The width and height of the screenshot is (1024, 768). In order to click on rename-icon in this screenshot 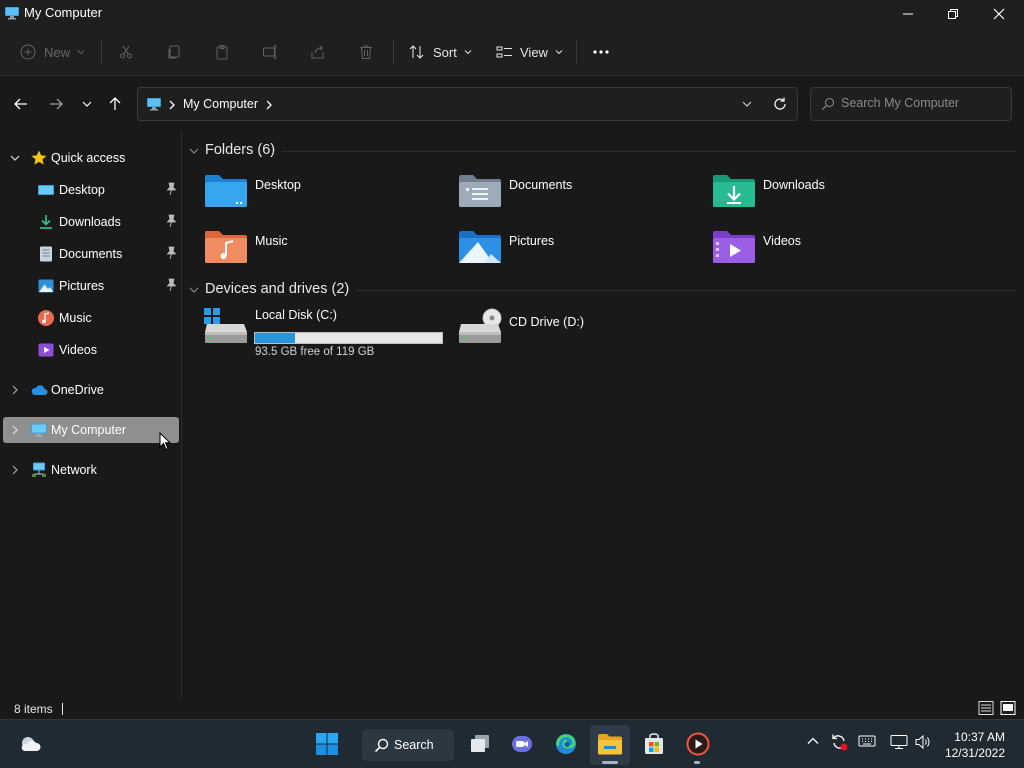, I will do `click(270, 52)`.